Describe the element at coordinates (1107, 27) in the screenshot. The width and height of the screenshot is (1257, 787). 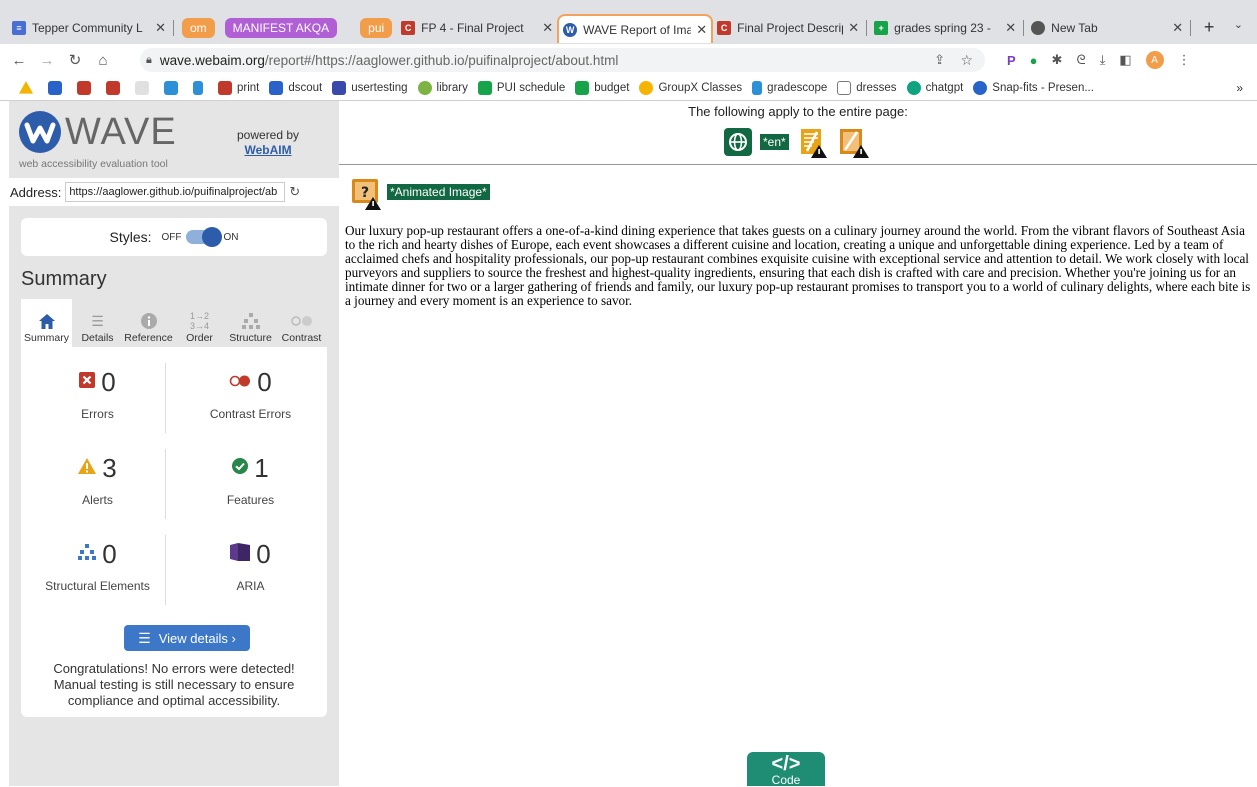
I see `tab-new-tab: New Tab ✕` at that location.